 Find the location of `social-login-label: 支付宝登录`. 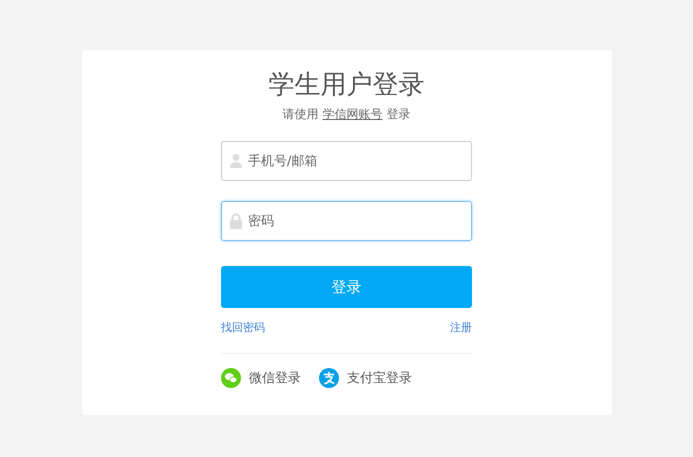

social-login-label: 支付宝登录 is located at coordinates (379, 378).